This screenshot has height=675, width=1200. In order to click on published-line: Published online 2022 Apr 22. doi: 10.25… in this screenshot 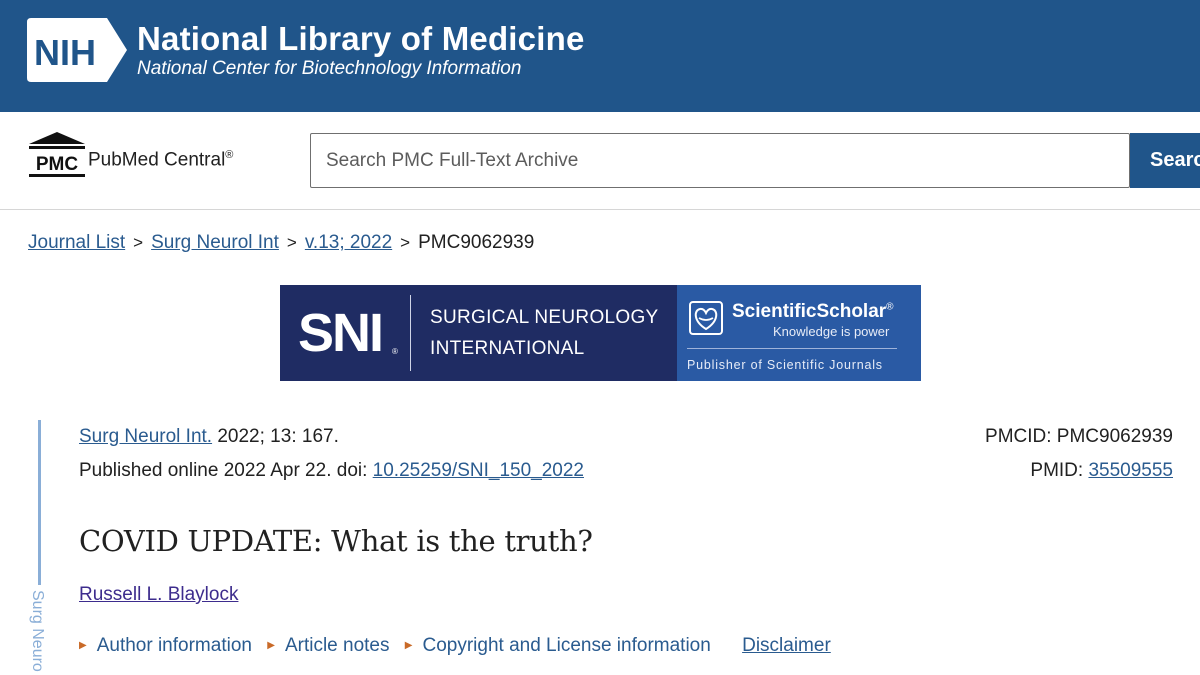, I will do `click(331, 471)`.